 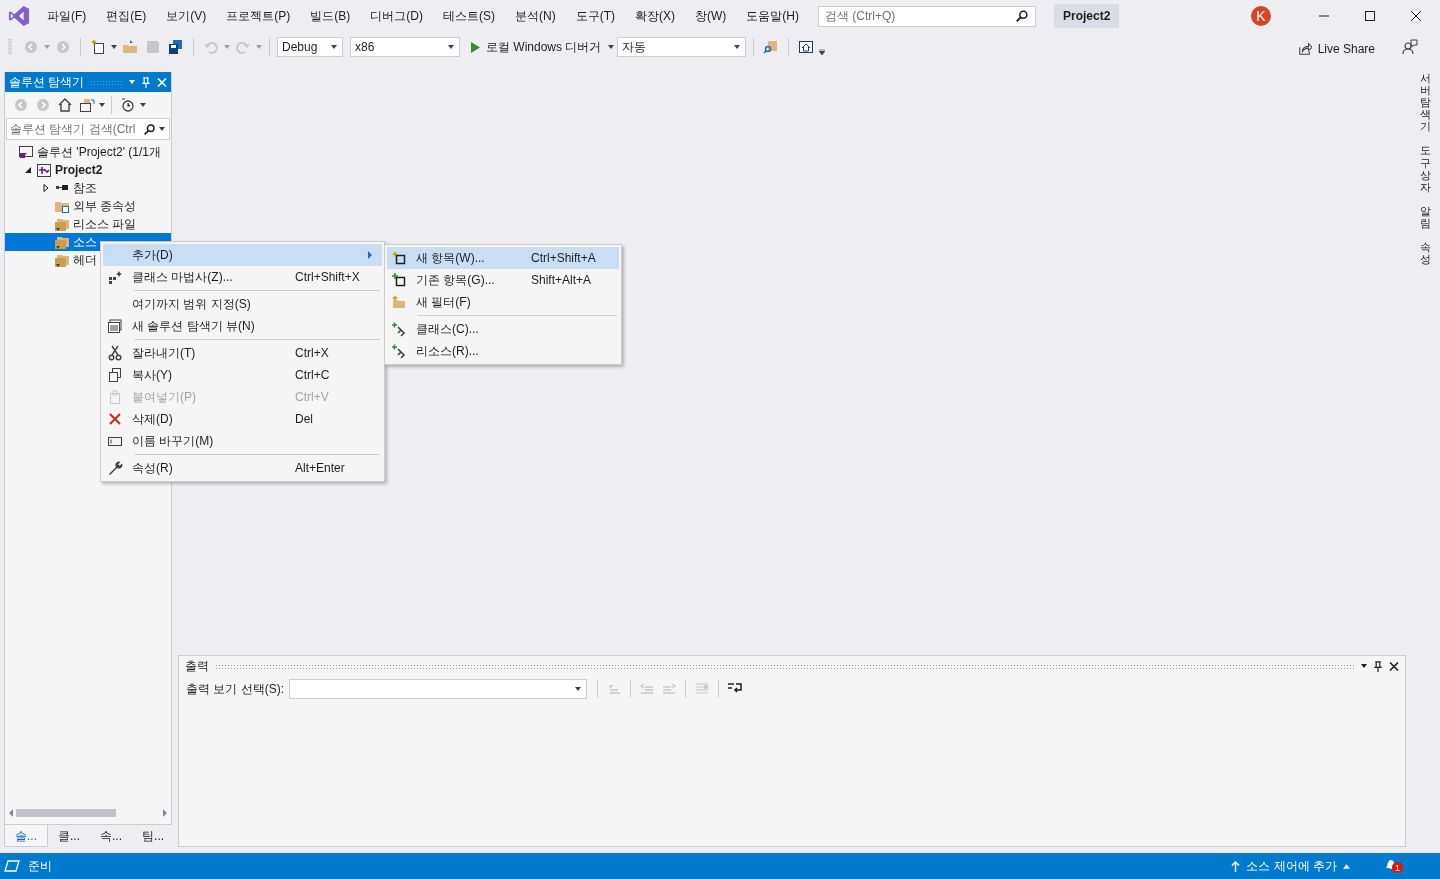 I want to click on menu-item: 삭제(D) Del, so click(x=242, y=419).